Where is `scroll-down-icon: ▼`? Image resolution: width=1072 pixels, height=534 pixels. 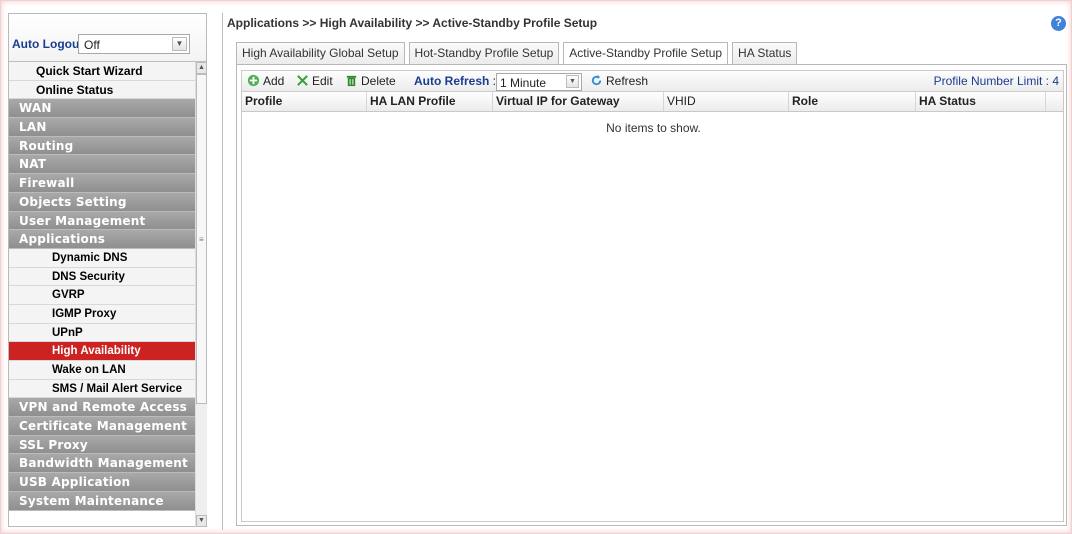 scroll-down-icon: ▼ is located at coordinates (201, 521).